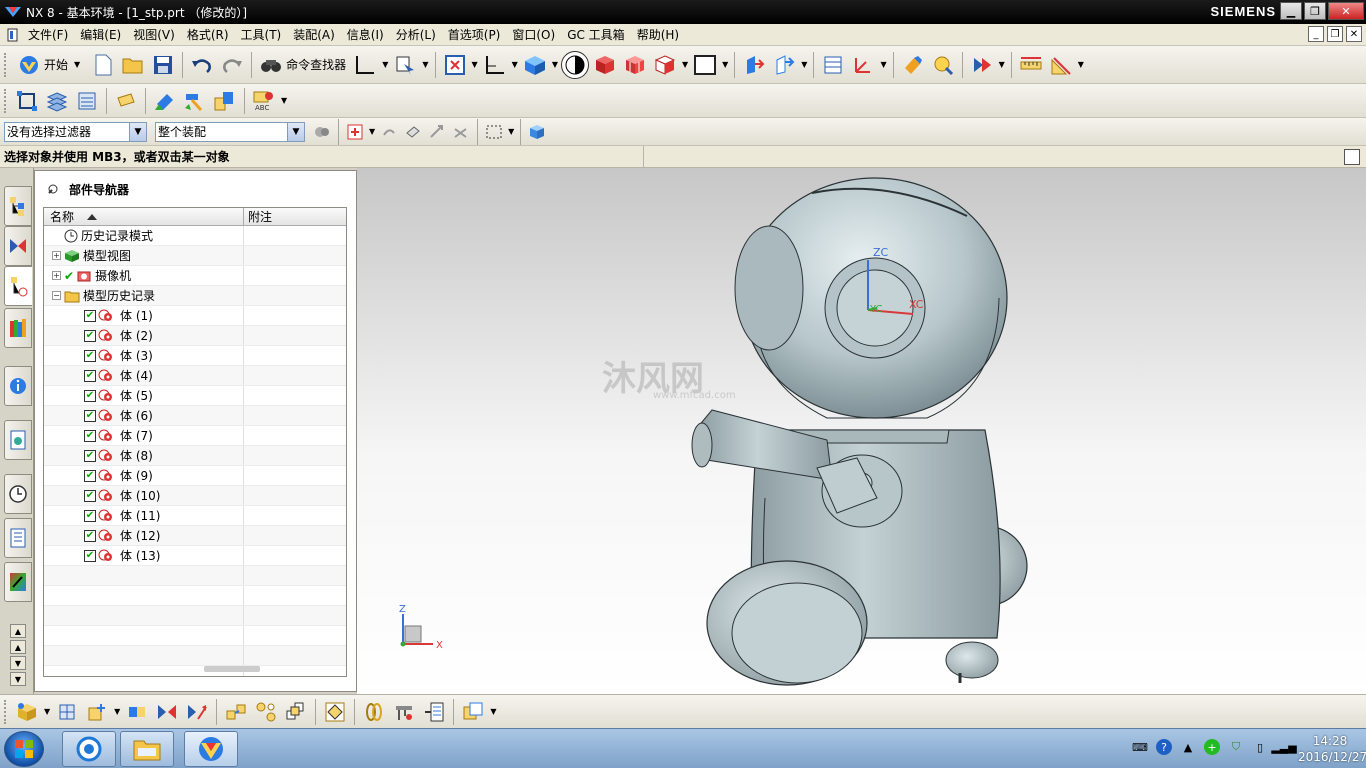 The height and width of the screenshot is (768, 1366). I want to click on rectangle-select-dropdown-icon: ▼, so click(511, 131).